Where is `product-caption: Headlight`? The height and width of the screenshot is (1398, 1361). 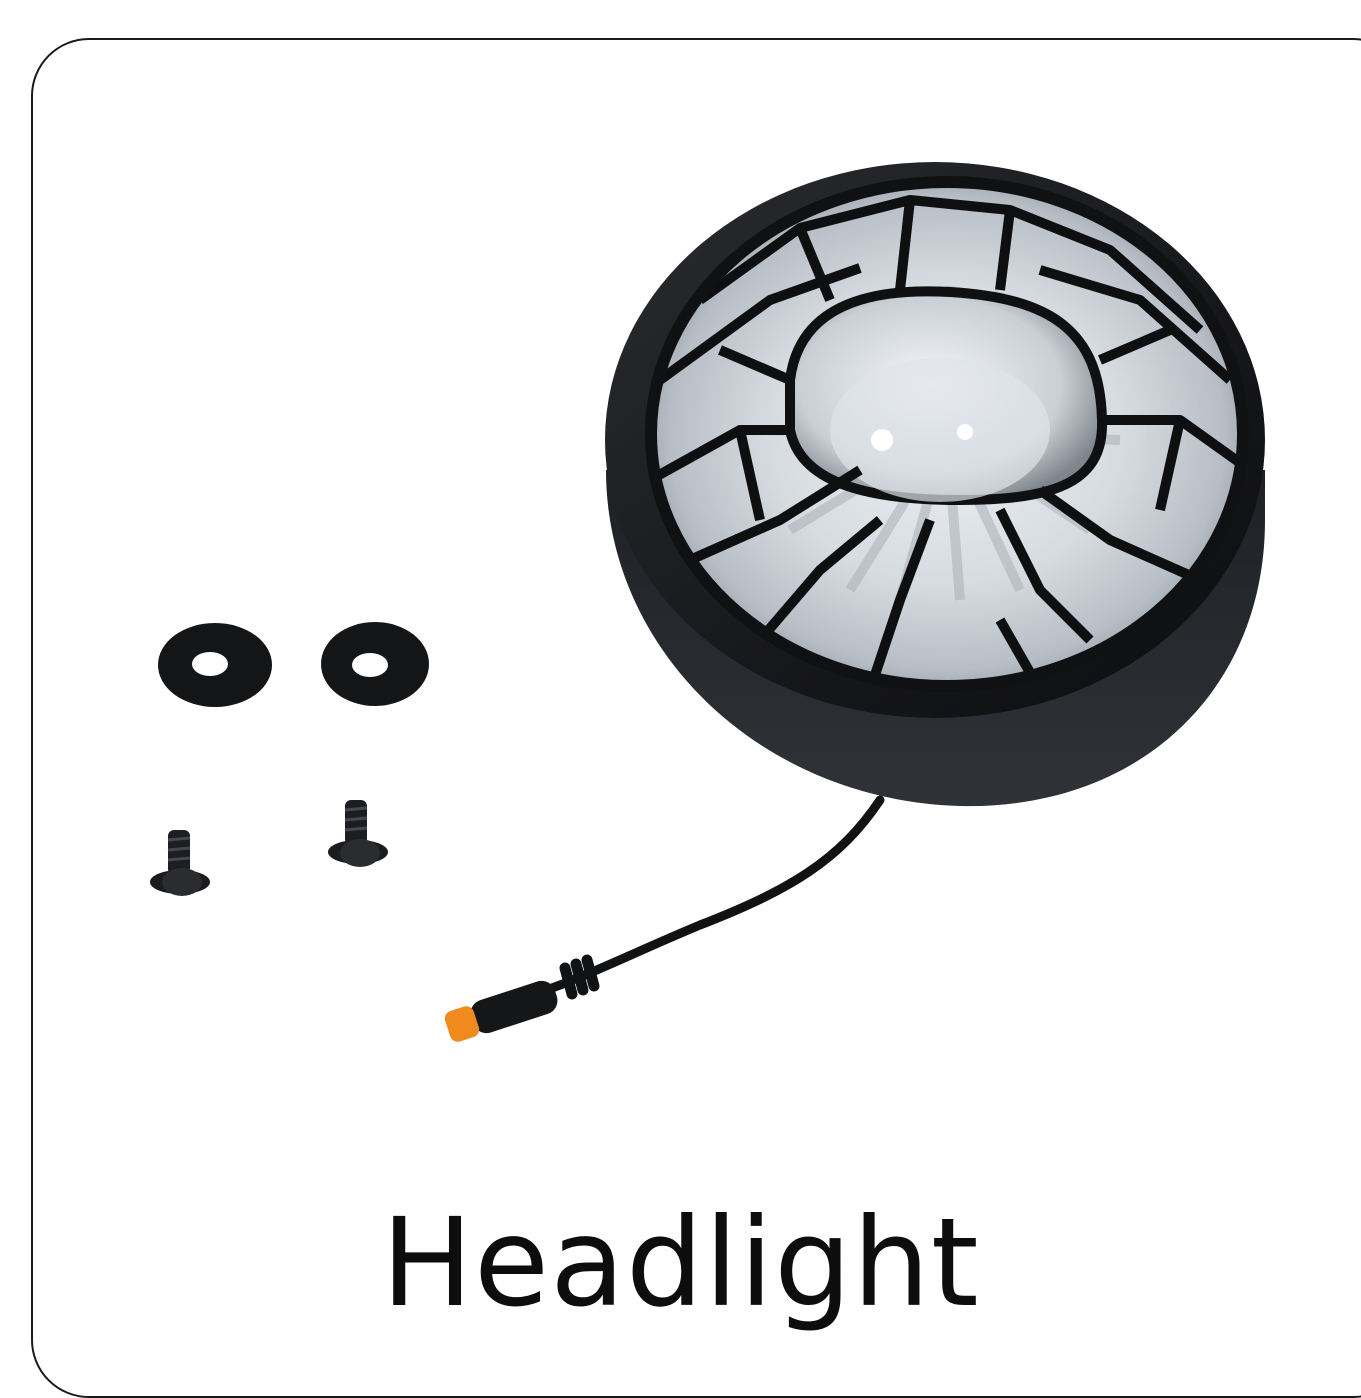 product-caption: Headlight is located at coordinates (680, 1263).